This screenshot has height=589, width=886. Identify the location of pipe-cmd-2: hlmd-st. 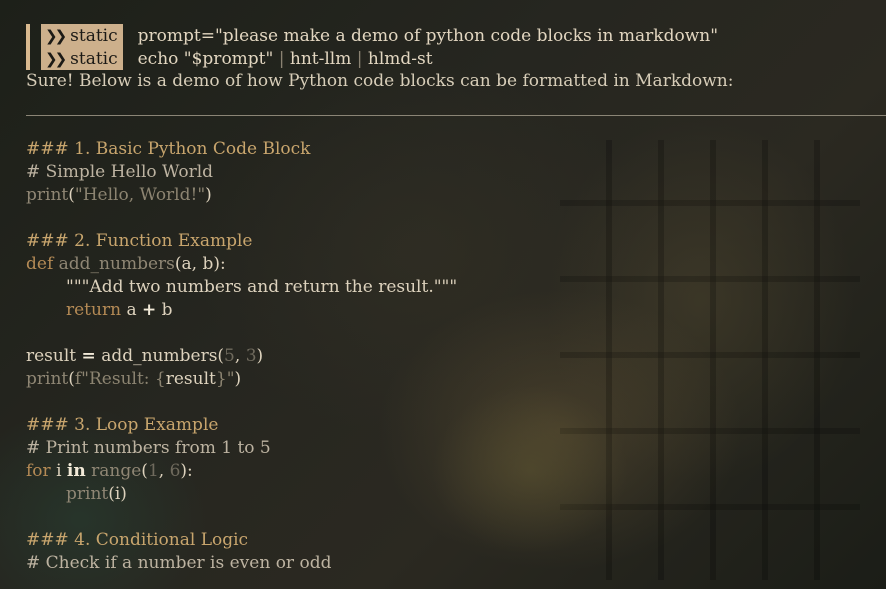
(400, 58).